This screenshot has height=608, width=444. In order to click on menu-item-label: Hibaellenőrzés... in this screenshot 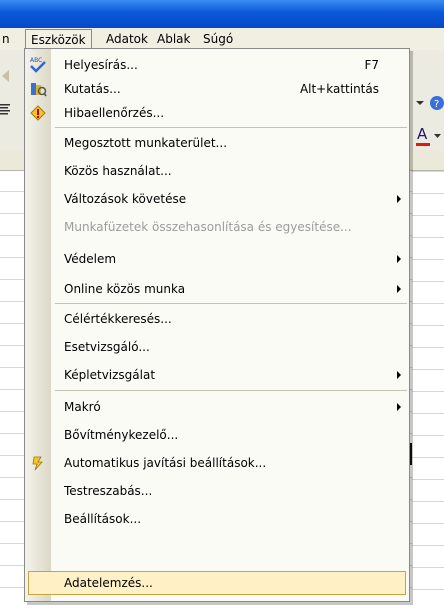, I will do `click(114, 113)`.